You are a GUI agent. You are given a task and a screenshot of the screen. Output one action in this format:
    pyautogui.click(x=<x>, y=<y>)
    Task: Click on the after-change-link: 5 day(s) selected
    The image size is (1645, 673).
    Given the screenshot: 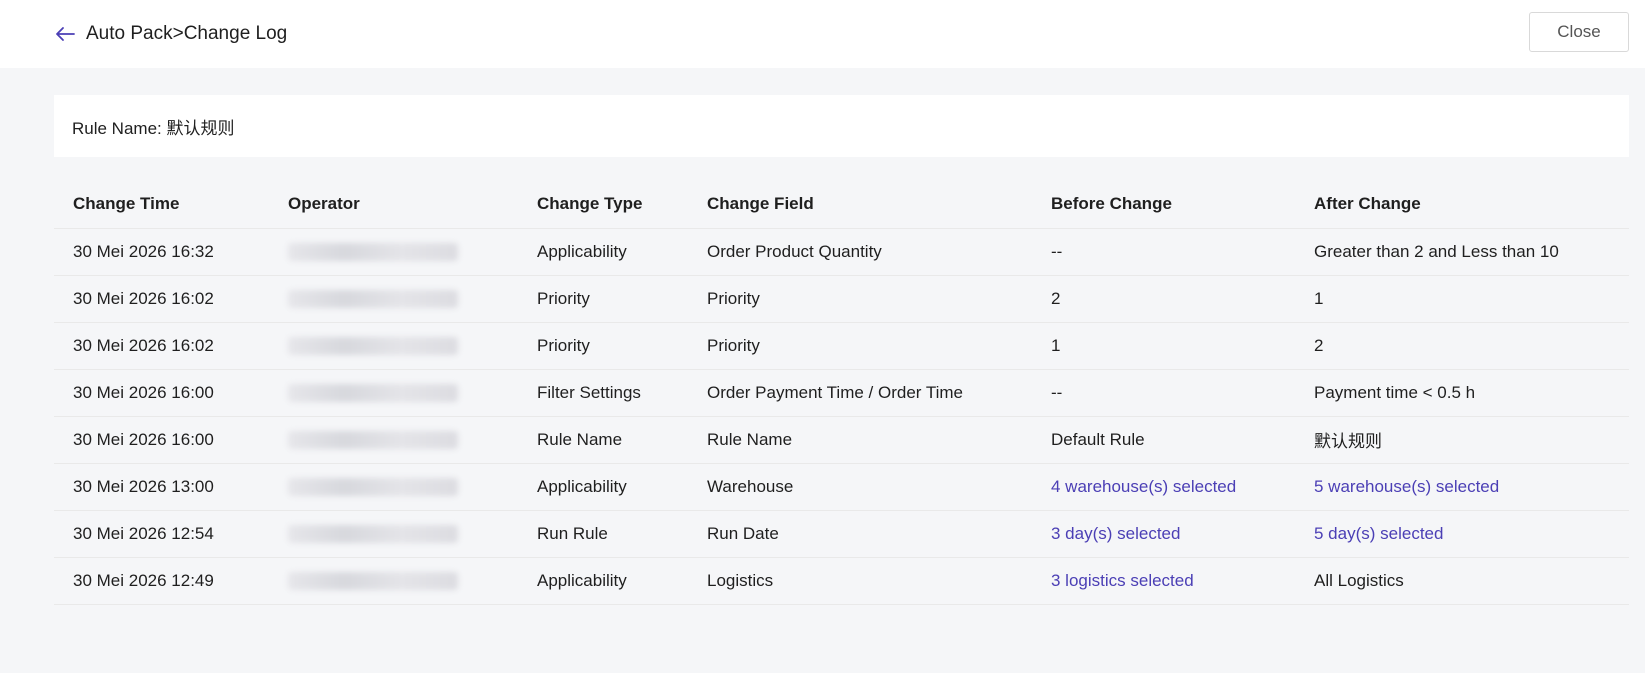 What is the action you would take?
    pyautogui.click(x=1462, y=534)
    